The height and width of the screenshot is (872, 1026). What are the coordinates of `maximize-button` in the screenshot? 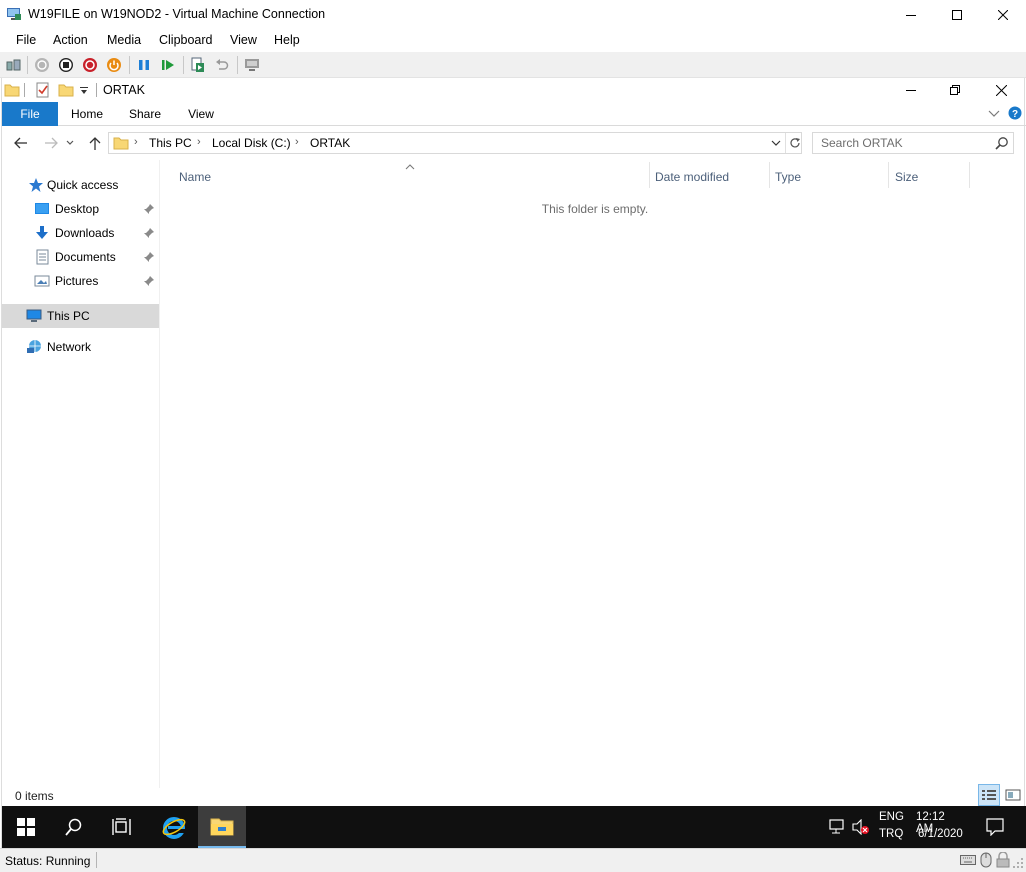 It's located at (957, 15).